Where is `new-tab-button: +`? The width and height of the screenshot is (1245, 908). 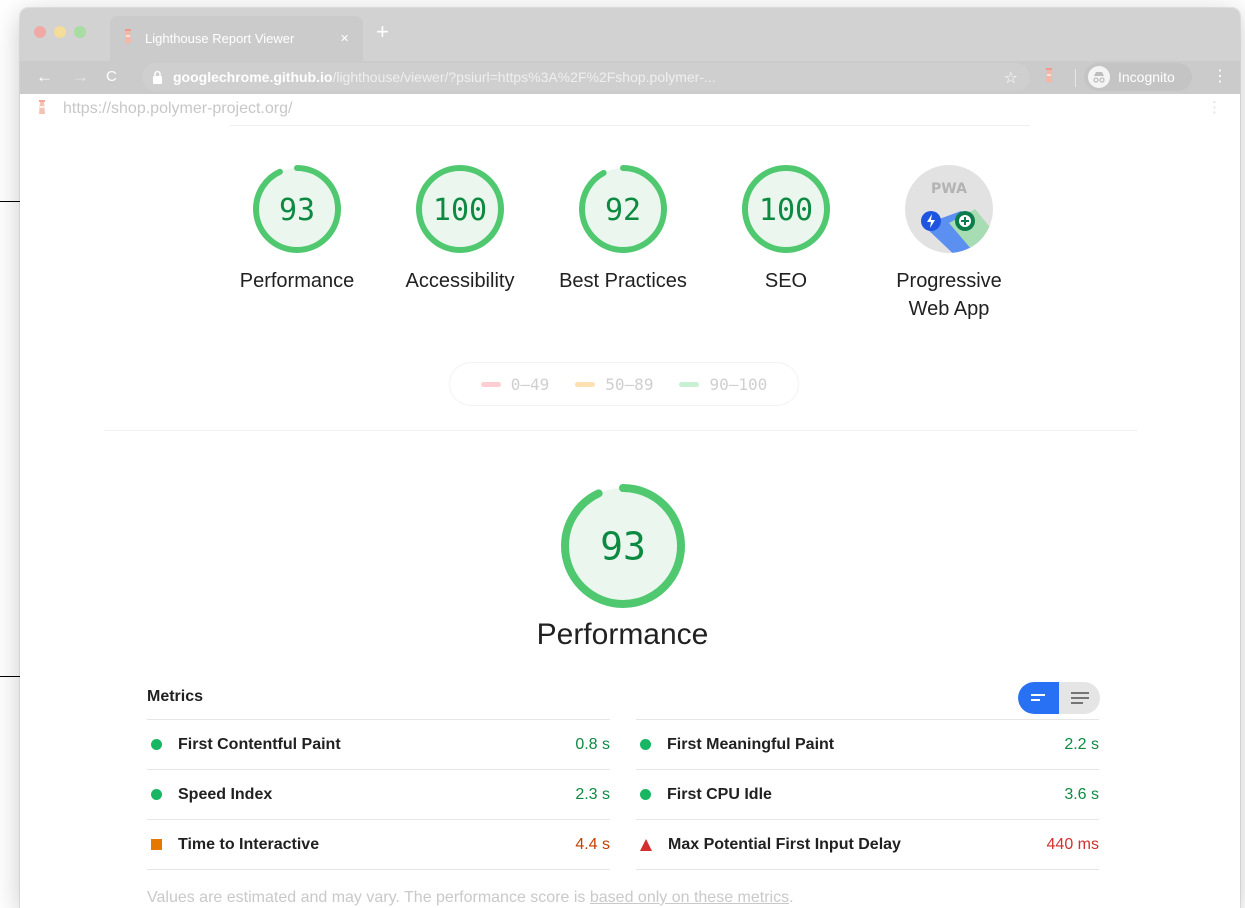
new-tab-button: + is located at coordinates (382, 32).